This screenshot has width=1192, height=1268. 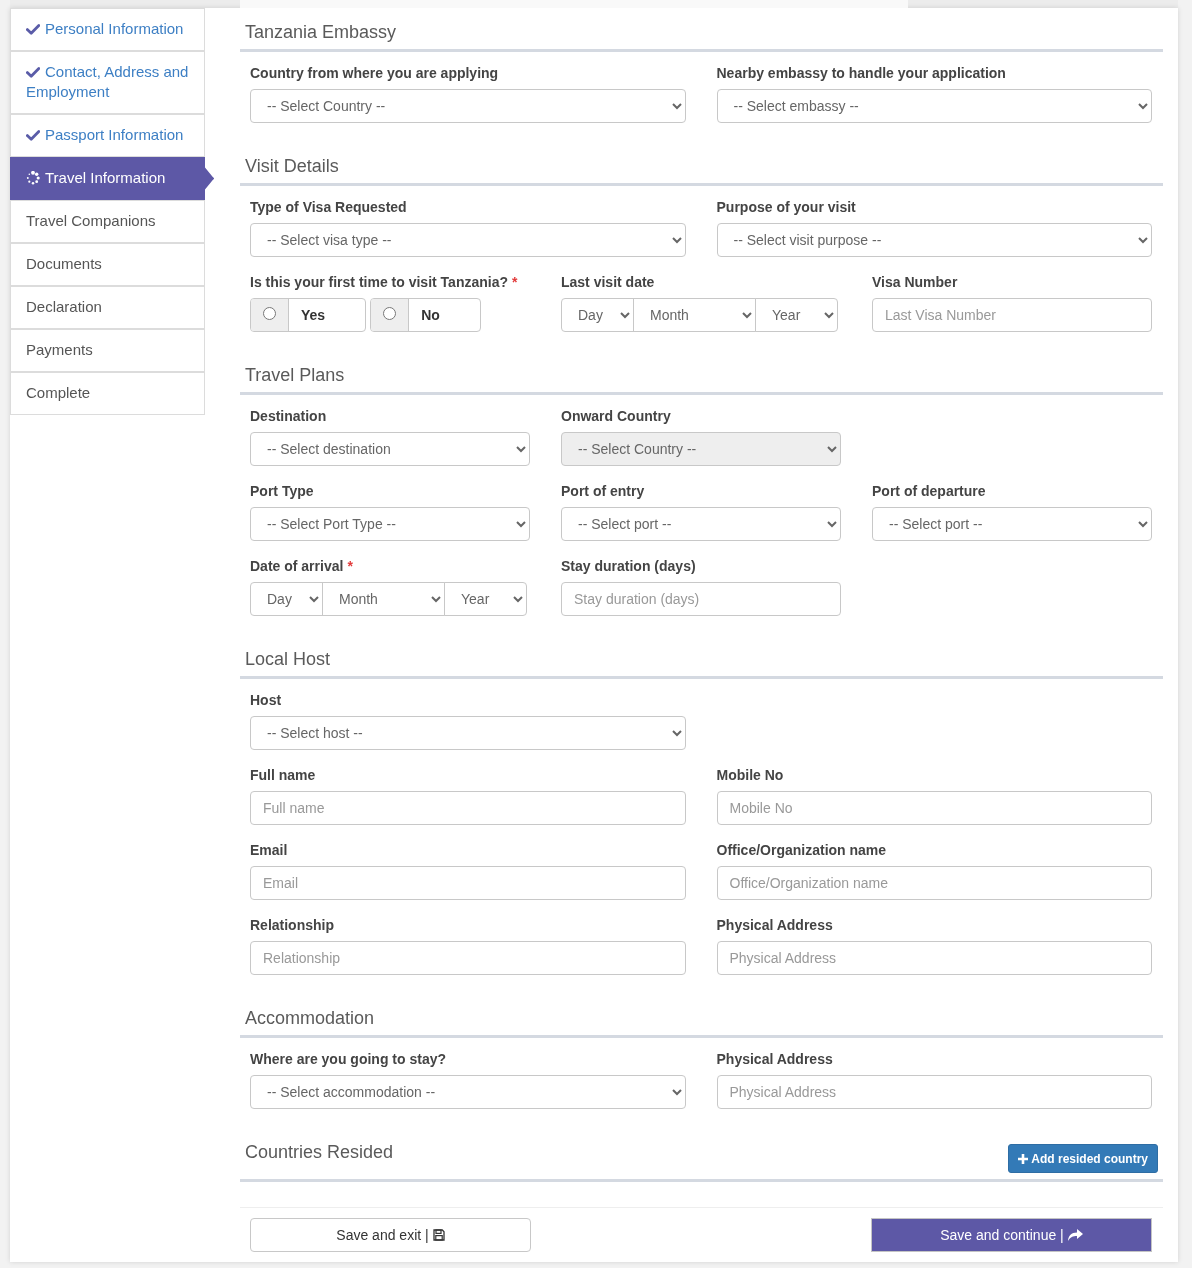 What do you see at coordinates (390, 524) in the screenshot?
I see `dropdown: -- Select Port Type --` at bounding box center [390, 524].